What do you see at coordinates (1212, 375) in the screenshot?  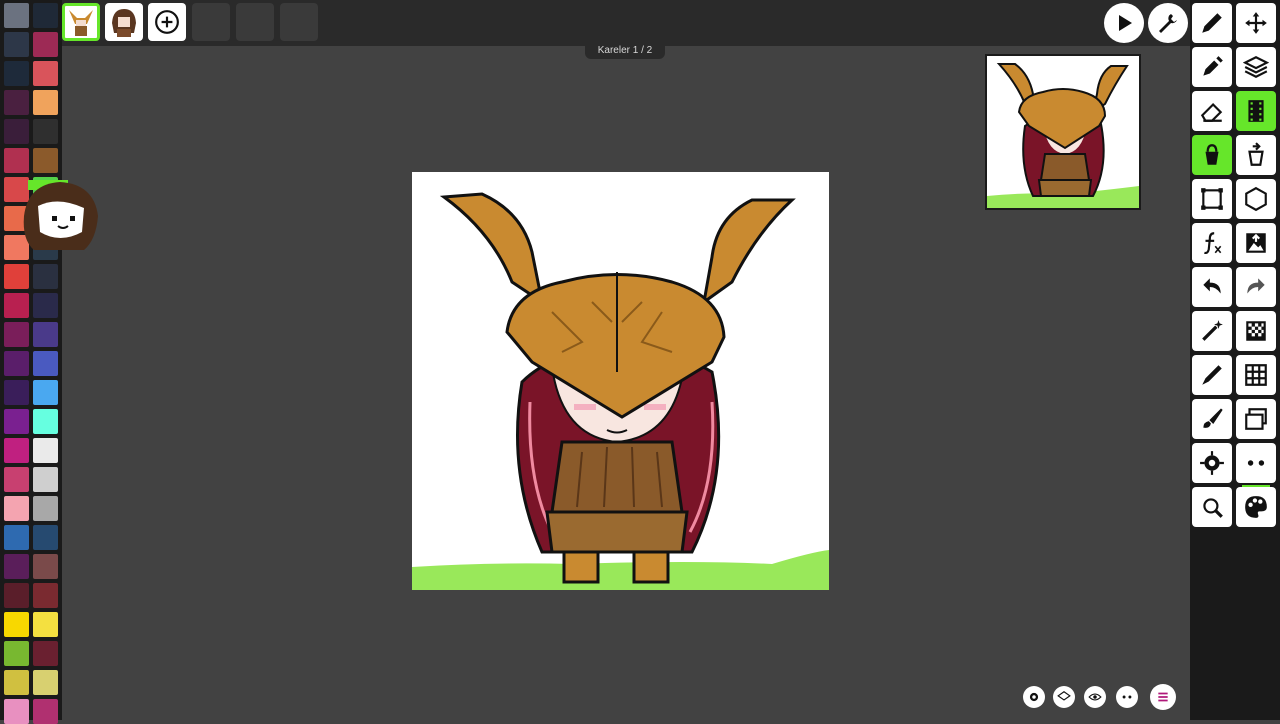 I see `pen-tool` at bounding box center [1212, 375].